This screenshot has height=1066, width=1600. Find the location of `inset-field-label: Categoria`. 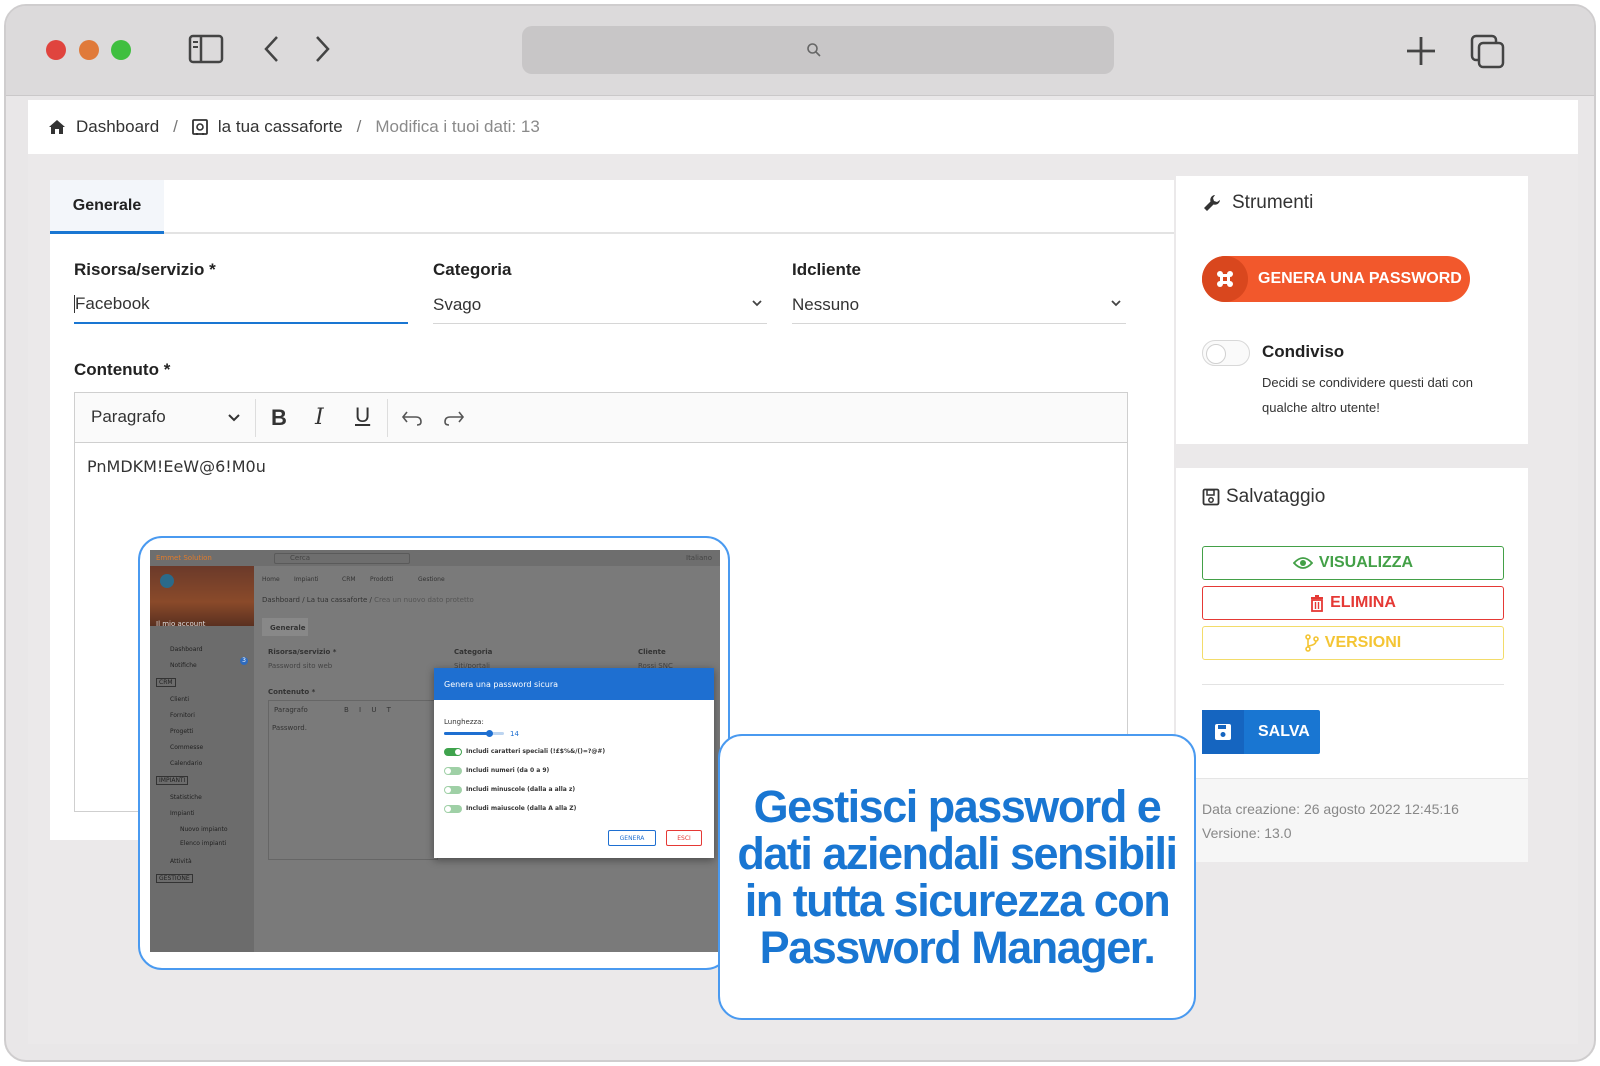

inset-field-label: Categoria is located at coordinates (473, 652).